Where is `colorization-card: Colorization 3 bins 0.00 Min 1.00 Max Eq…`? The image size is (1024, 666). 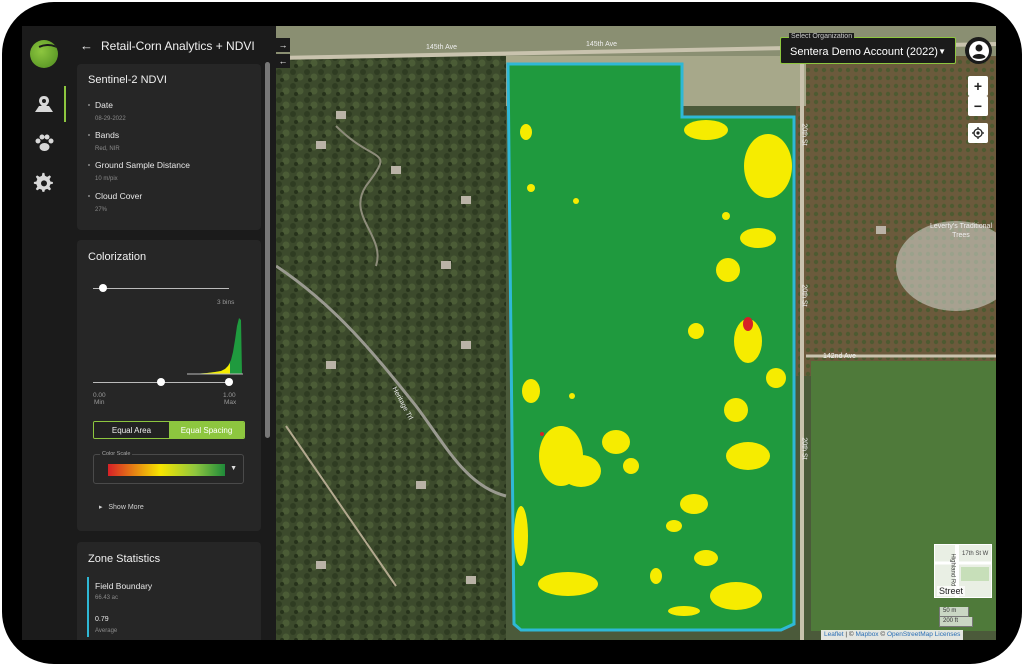 colorization-card: Colorization 3 bins 0.00 Min 1.00 Max Eq… is located at coordinates (169, 385).